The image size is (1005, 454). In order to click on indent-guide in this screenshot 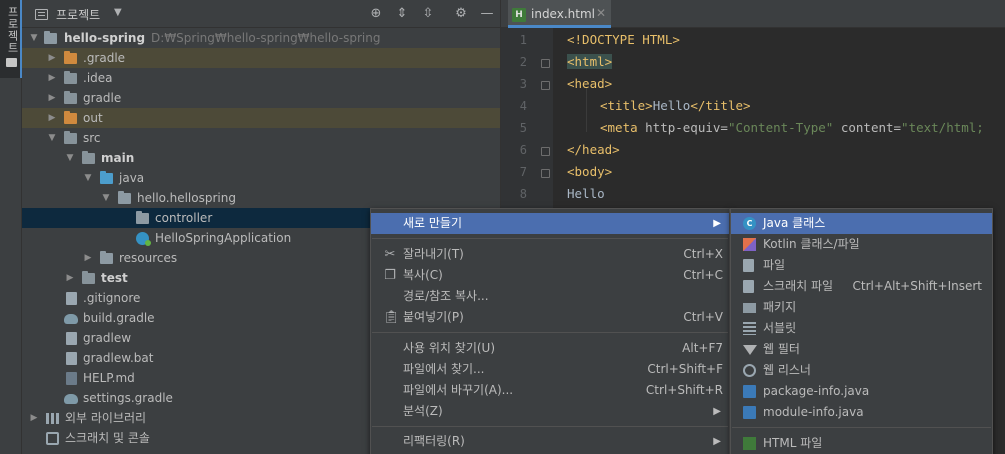, I will do `click(586, 110)`.